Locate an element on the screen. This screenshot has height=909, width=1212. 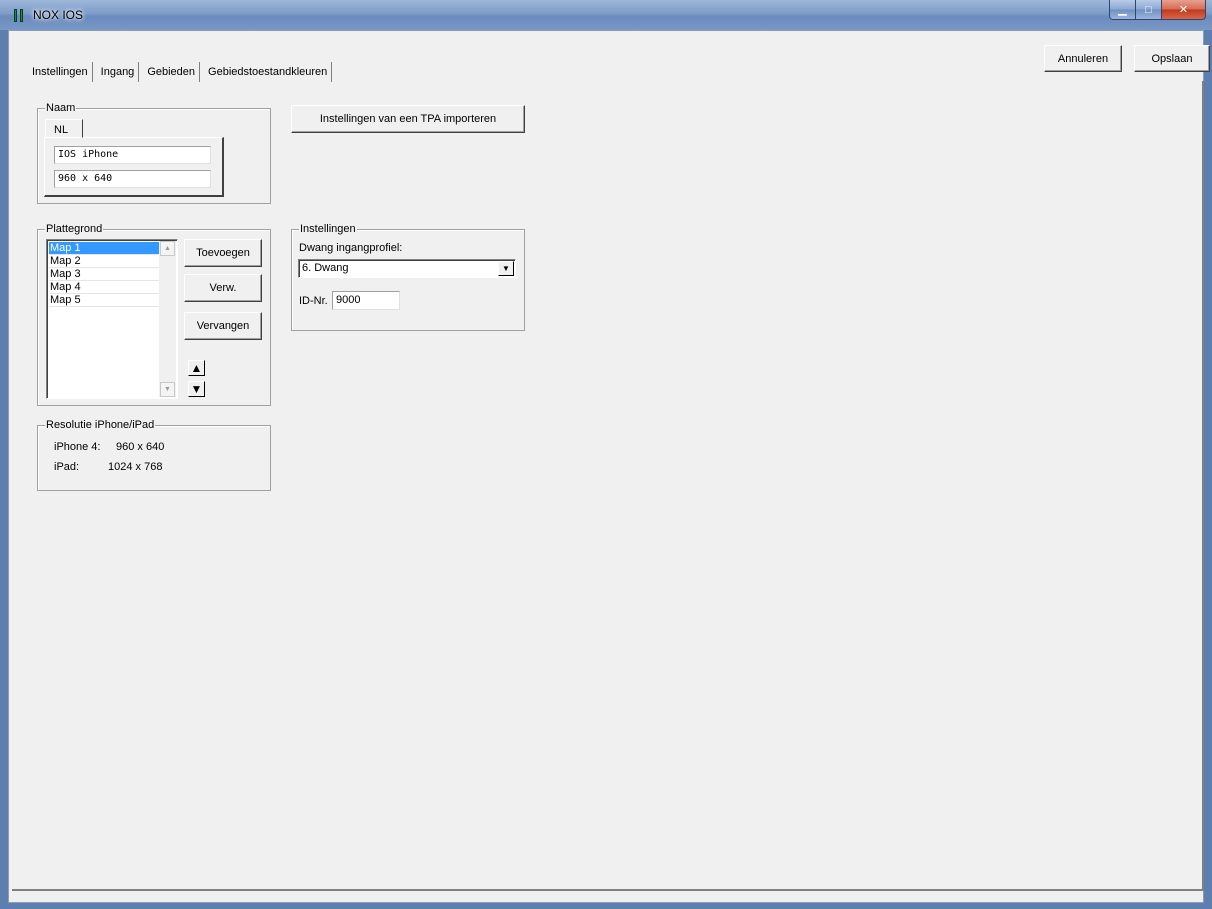
app-icon is located at coordinates (21, 15).